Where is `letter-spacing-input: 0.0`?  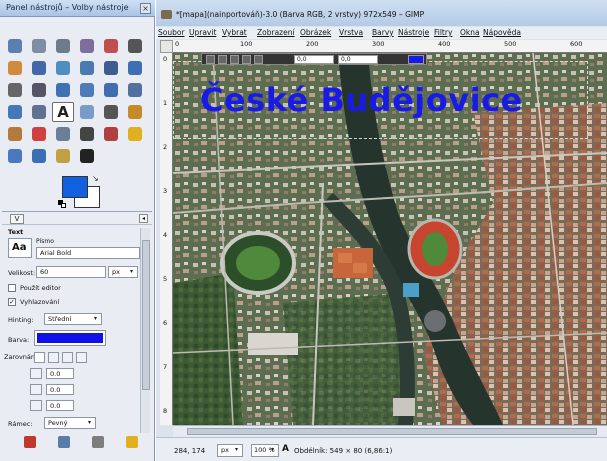
letter-spacing-input: 0.0 is located at coordinates (60, 405).